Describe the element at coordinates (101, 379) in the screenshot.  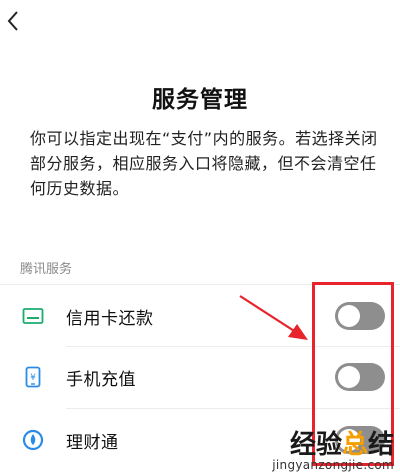
I see `list-item-label: 手机充值` at that location.